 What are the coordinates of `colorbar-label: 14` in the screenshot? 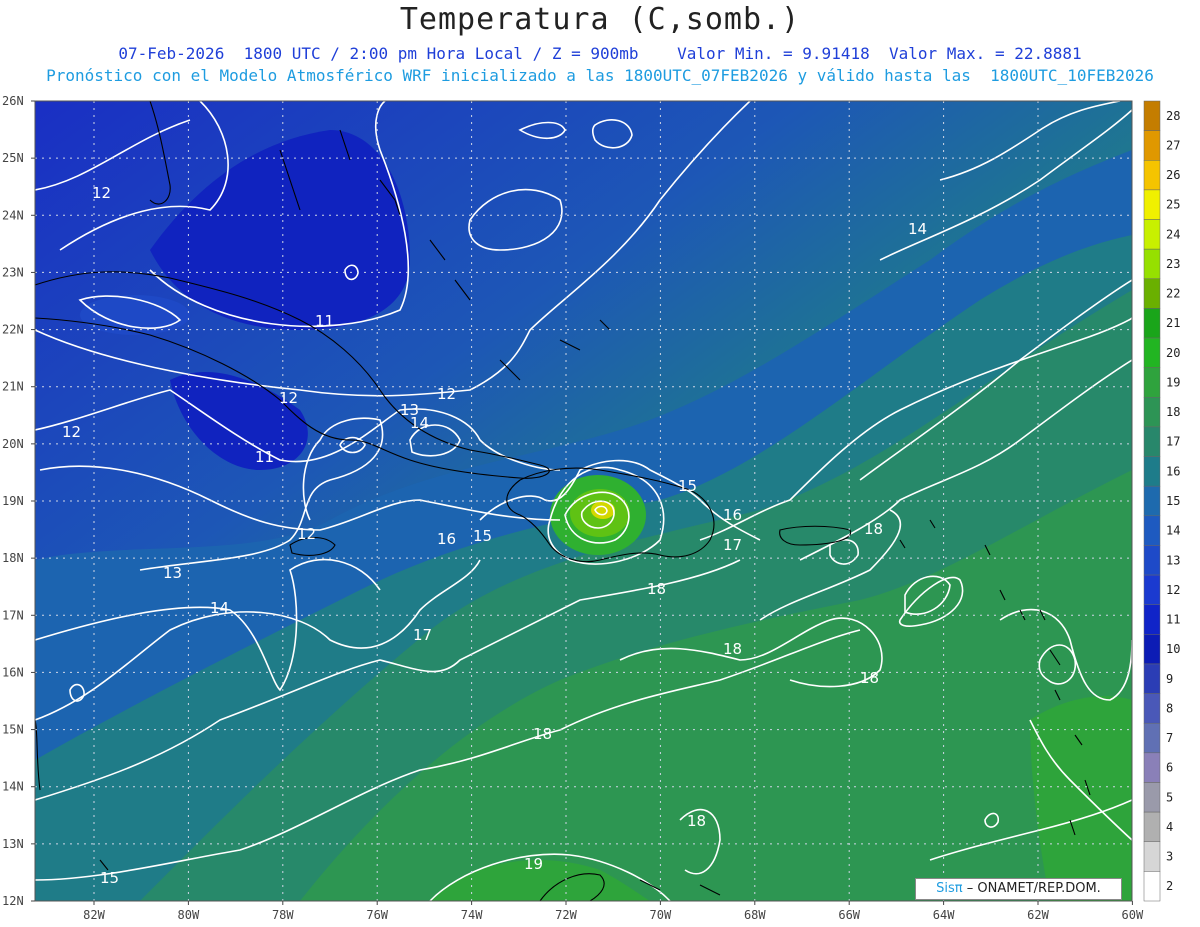 It's located at (1173, 531).